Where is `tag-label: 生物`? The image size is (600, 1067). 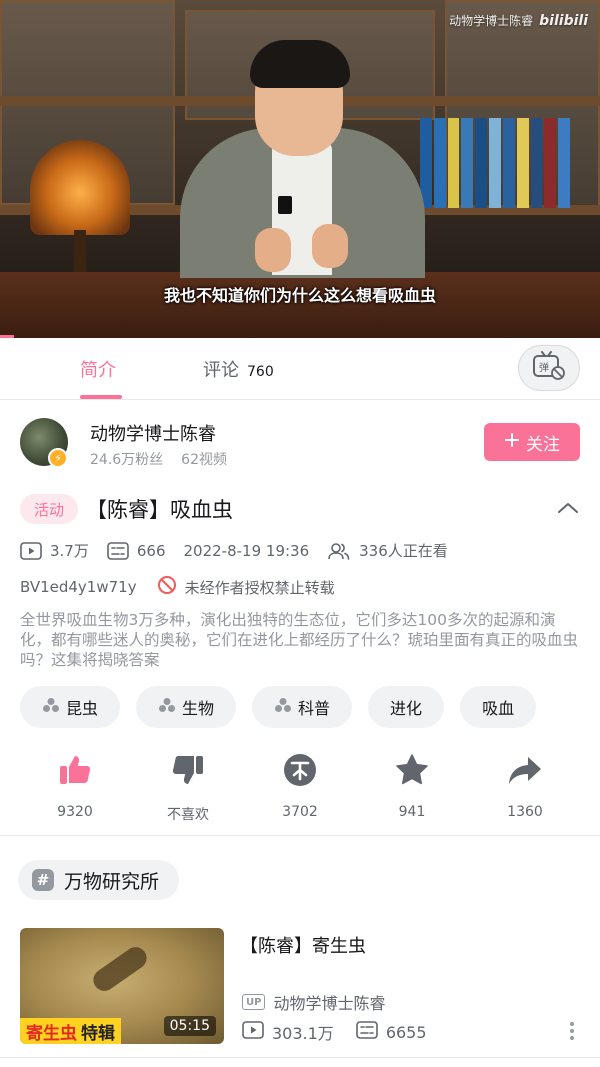
tag-label: 生物 is located at coordinates (198, 708).